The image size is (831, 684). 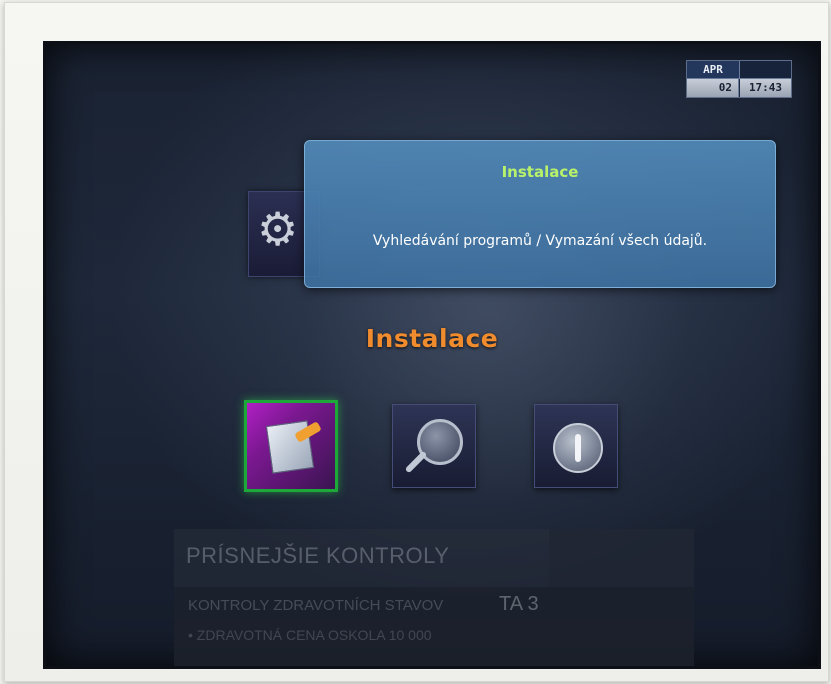 What do you see at coordinates (278, 229) in the screenshot?
I see `gear-icon: ⚙` at bounding box center [278, 229].